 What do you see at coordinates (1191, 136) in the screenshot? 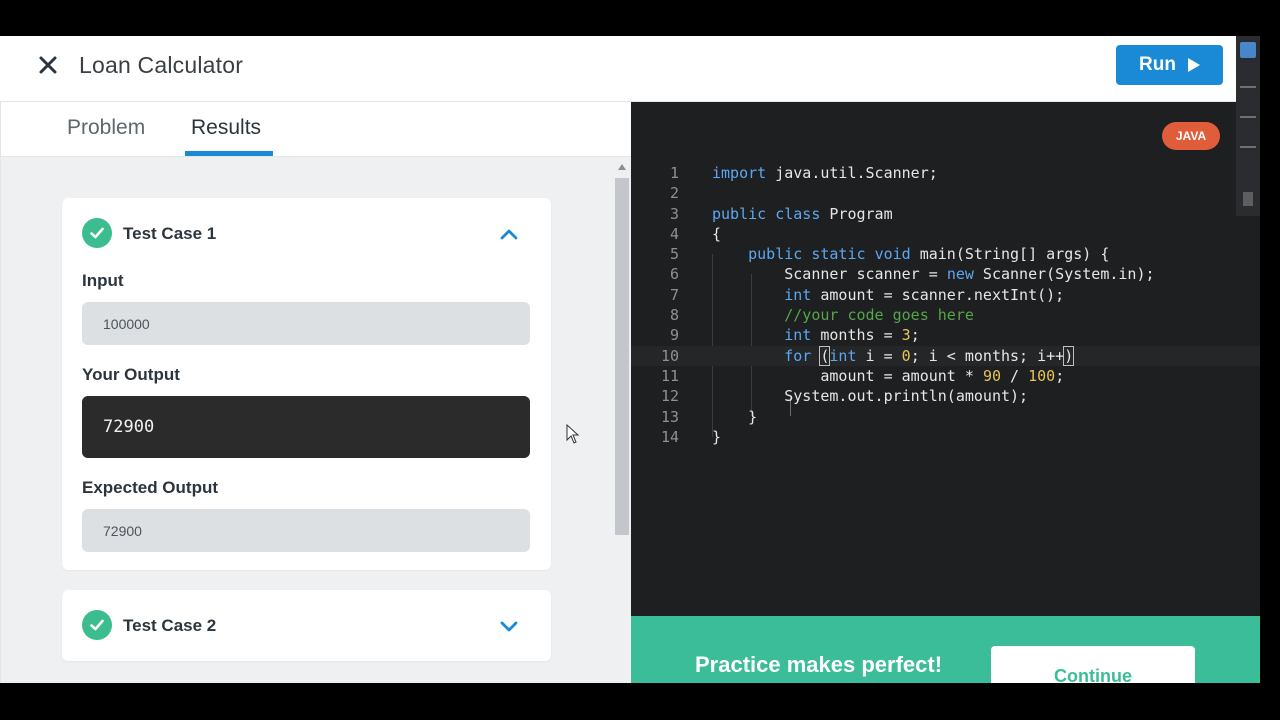
I see `language-badge: JAVA` at bounding box center [1191, 136].